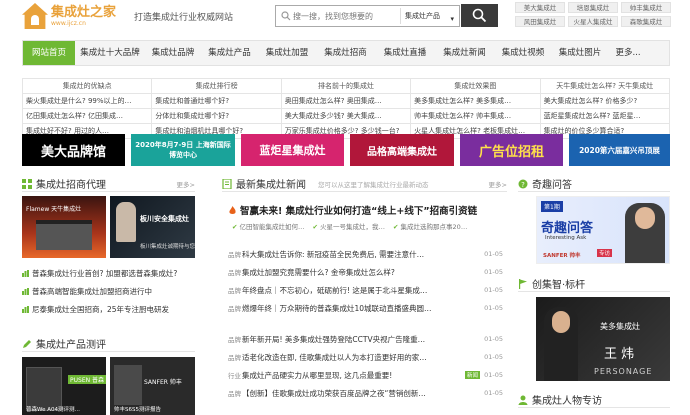 Image resolution: width=690 pixels, height=415 pixels. What do you see at coordinates (619, 150) in the screenshot?
I see `banner-ceiling-expo: 2020第六届嘉兴吊顶展` at bounding box center [619, 150].